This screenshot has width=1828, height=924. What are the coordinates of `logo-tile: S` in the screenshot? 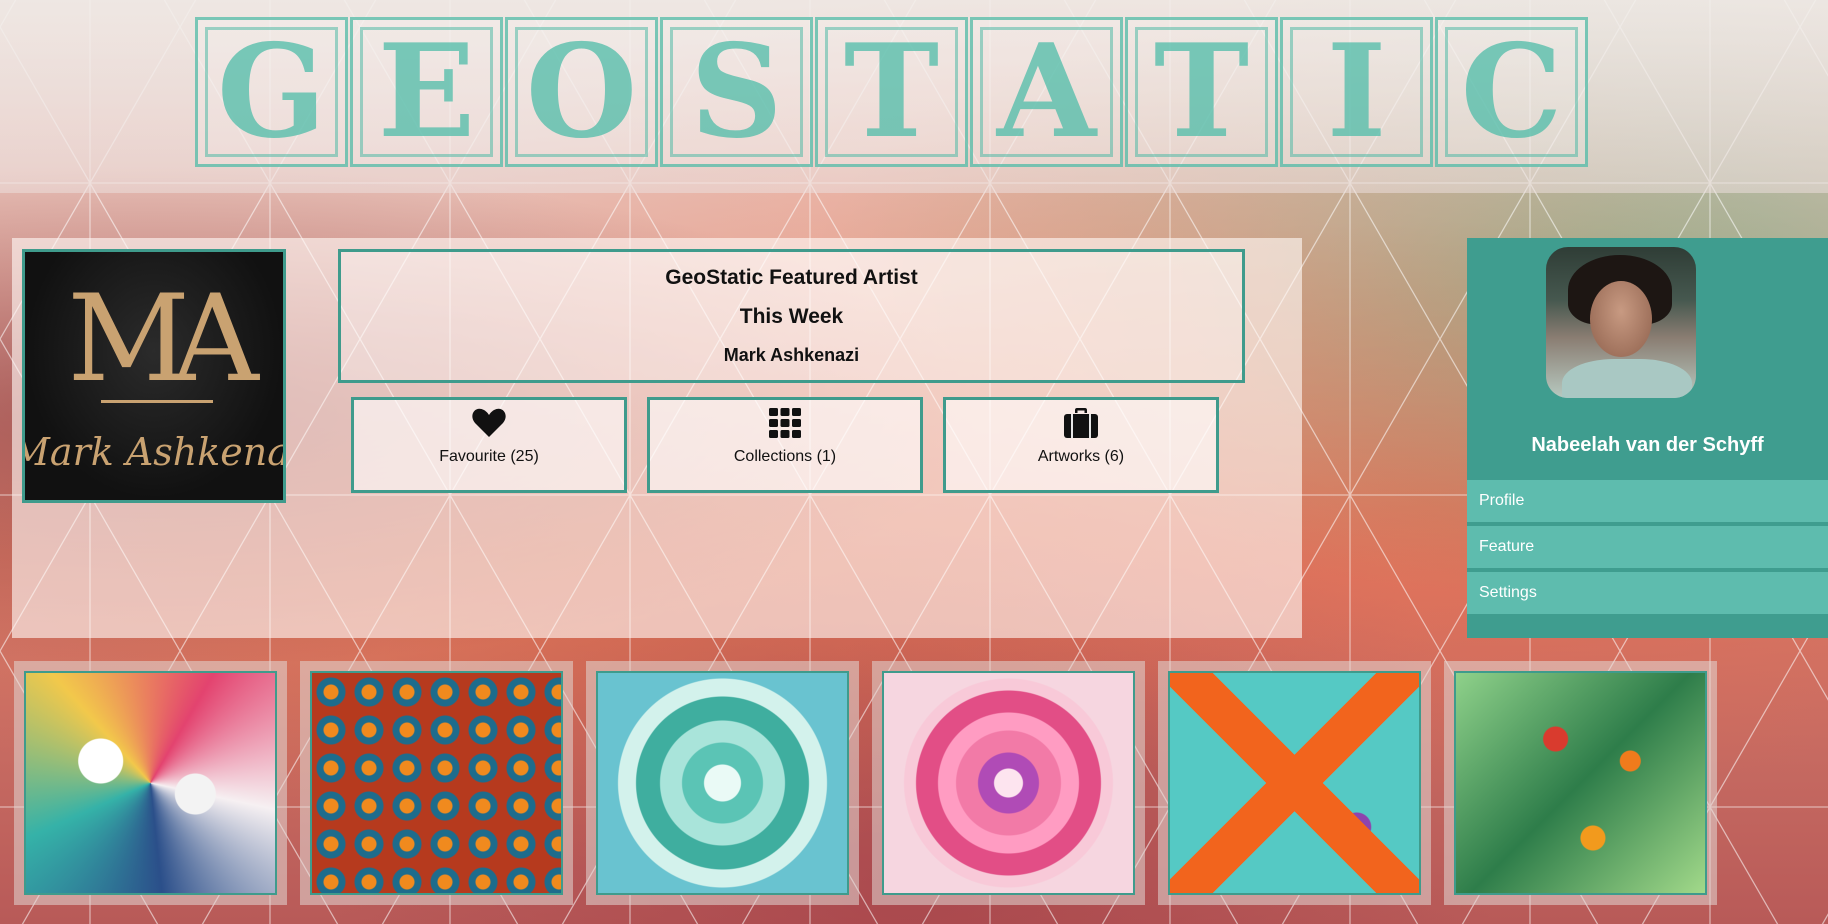 It's located at (736, 92).